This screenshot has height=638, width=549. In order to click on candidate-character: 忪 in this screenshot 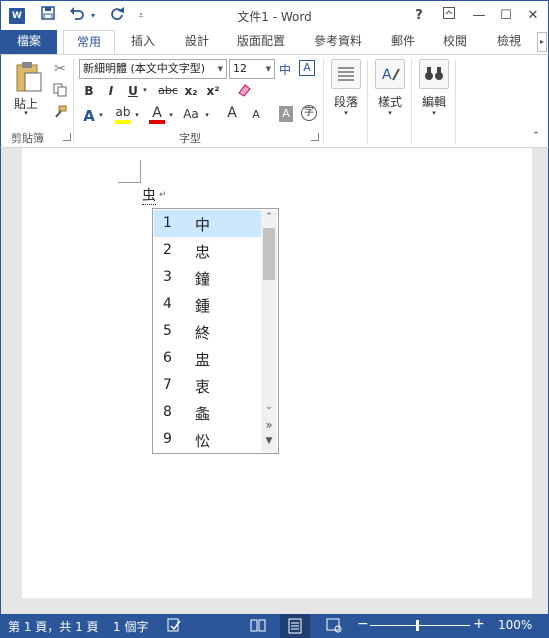, I will do `click(203, 441)`.